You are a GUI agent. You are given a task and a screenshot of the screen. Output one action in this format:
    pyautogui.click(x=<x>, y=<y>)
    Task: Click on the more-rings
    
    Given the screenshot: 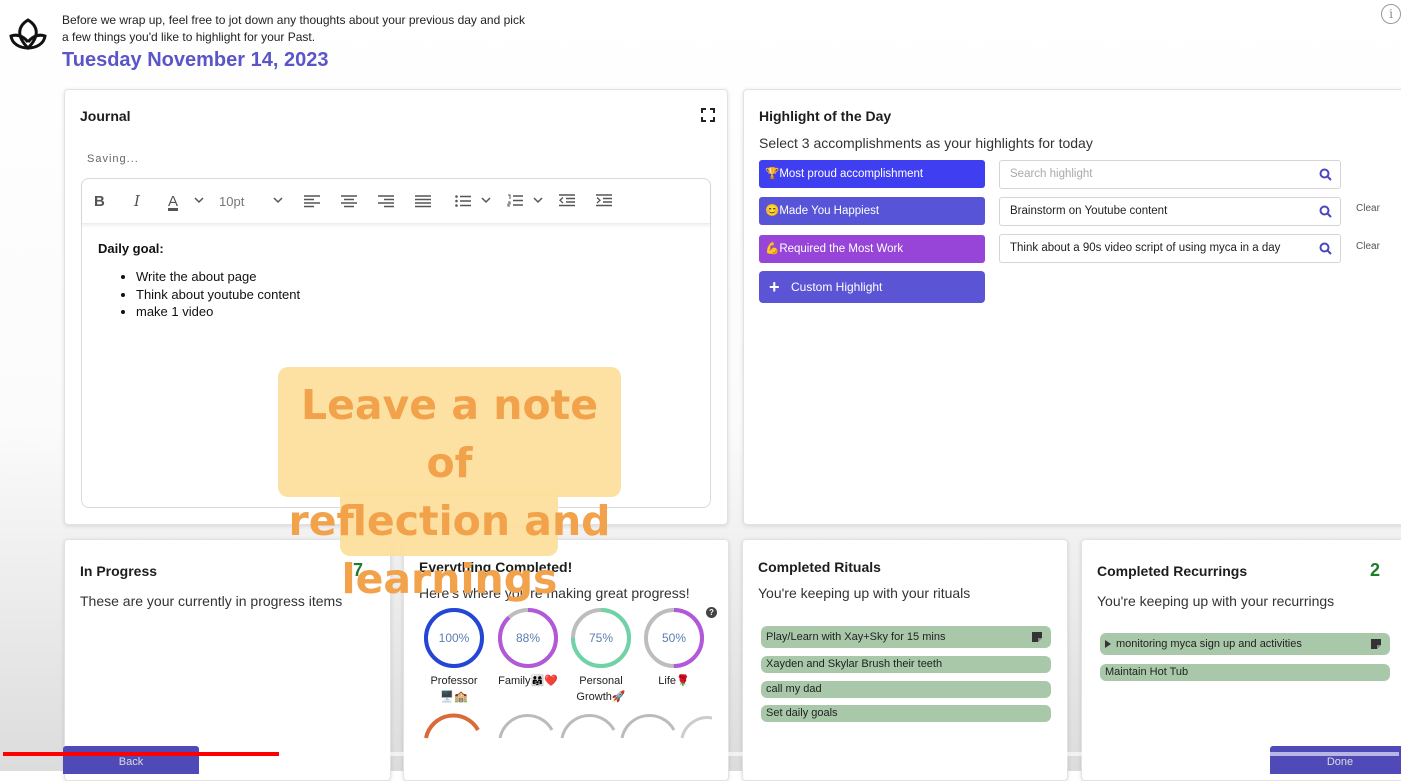 What is the action you would take?
    pyautogui.click(x=568, y=726)
    